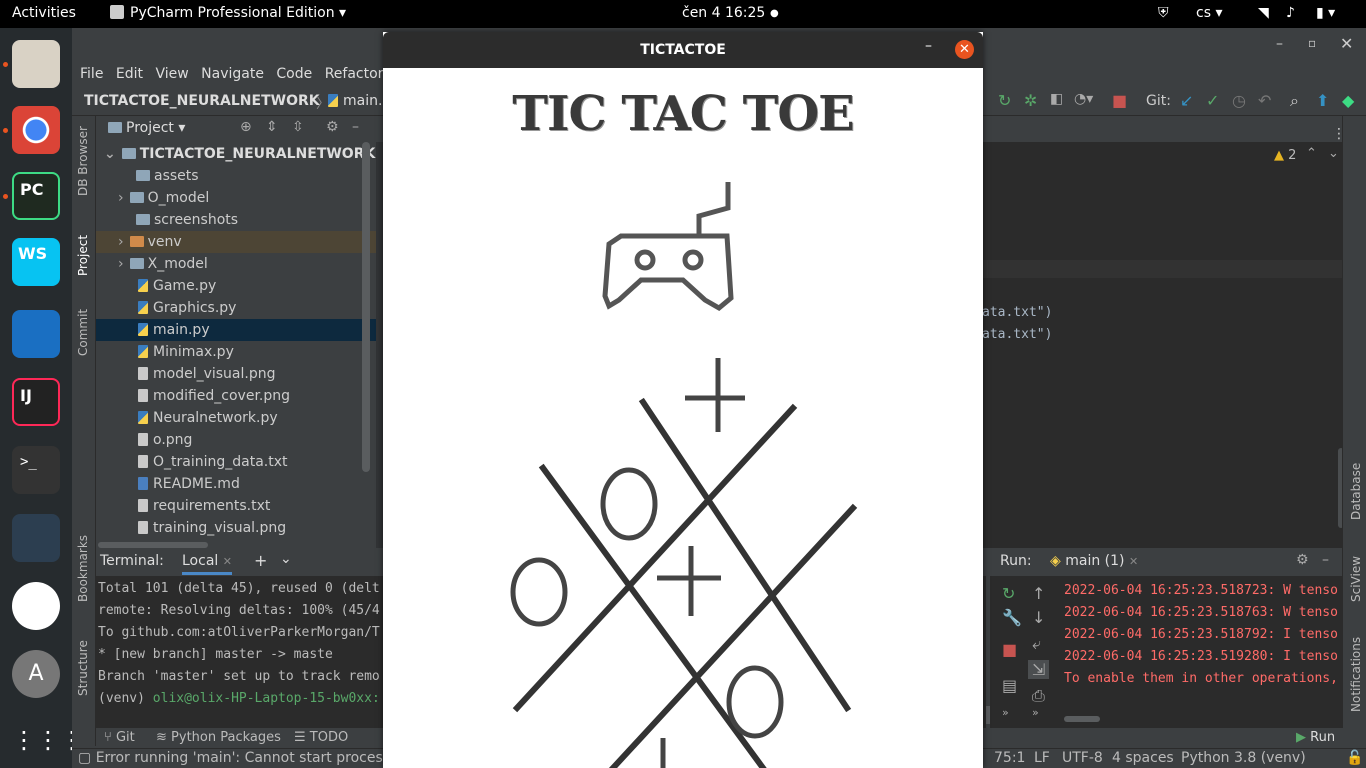 The height and width of the screenshot is (768, 1366). I want to click on activities-button: Activities, so click(44, 13).